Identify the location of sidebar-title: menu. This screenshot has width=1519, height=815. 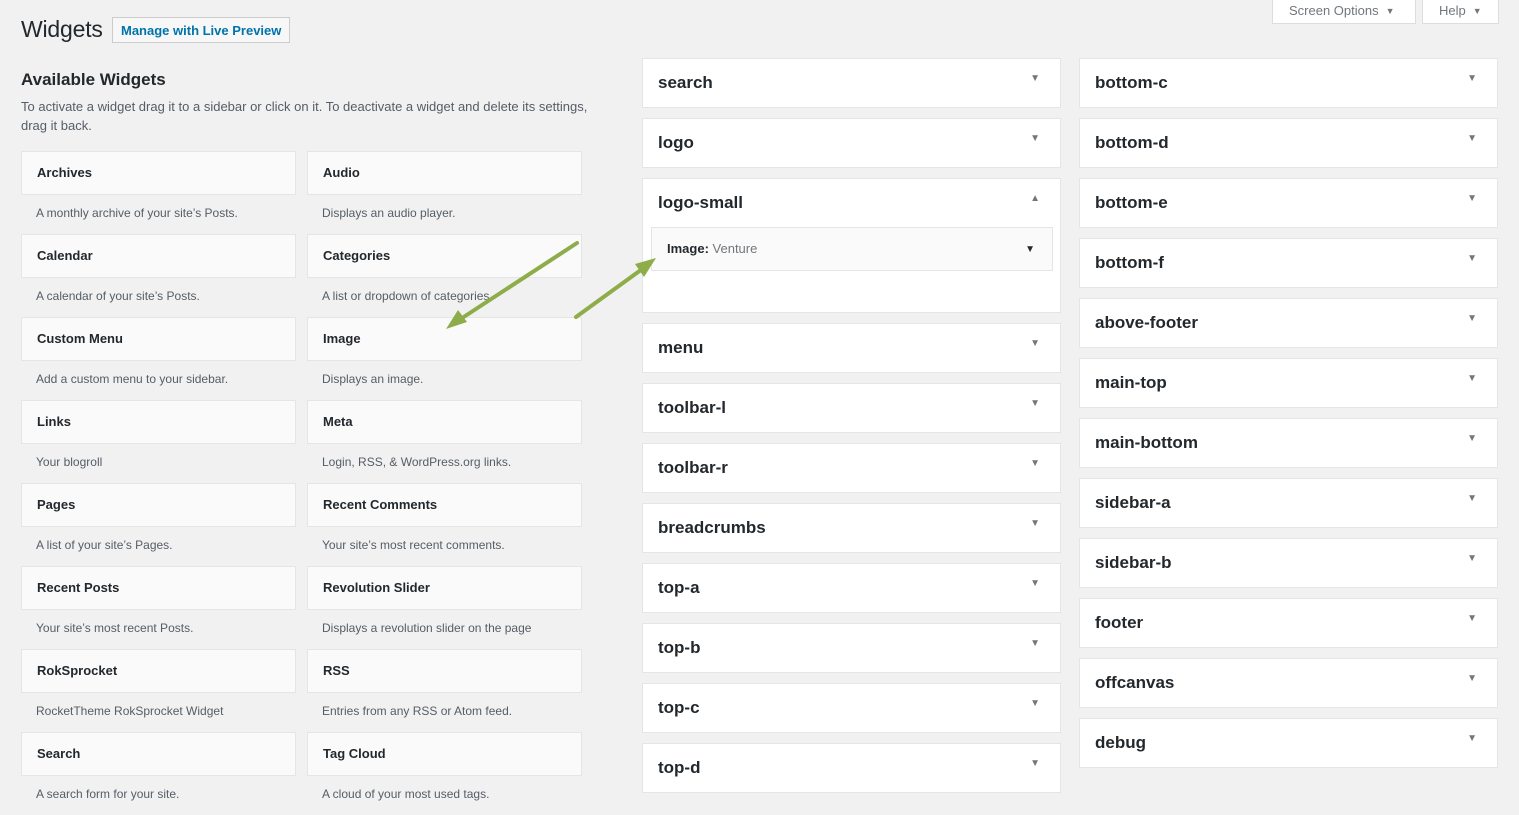
(680, 348).